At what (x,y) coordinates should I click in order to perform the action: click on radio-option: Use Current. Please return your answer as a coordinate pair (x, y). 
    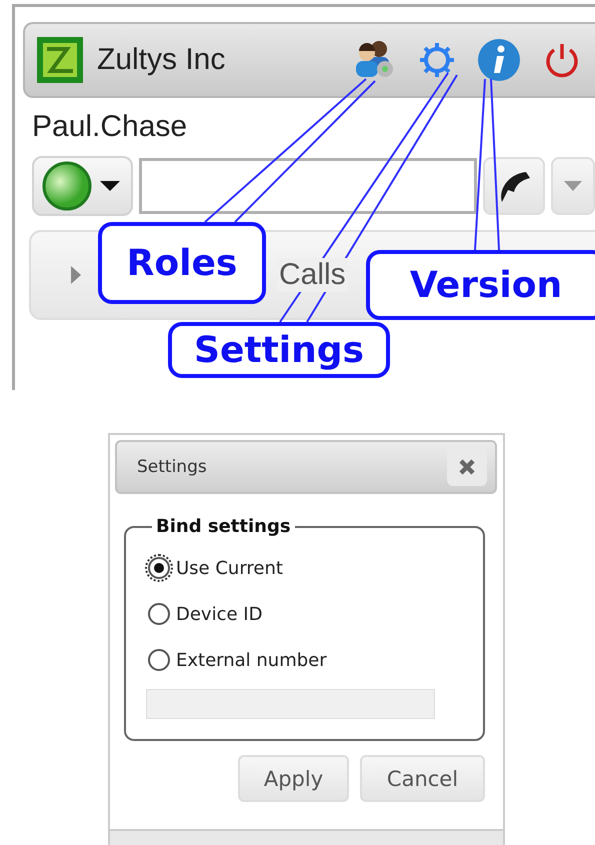
    Looking at the image, I should click on (305, 568).